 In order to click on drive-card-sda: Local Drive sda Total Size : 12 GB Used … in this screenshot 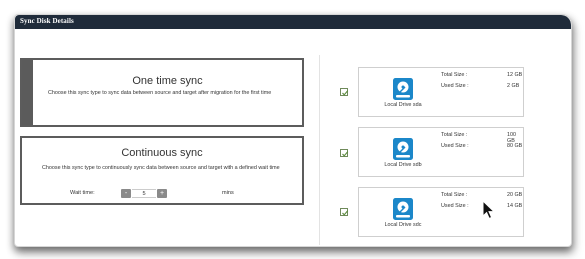, I will do `click(441, 92)`.